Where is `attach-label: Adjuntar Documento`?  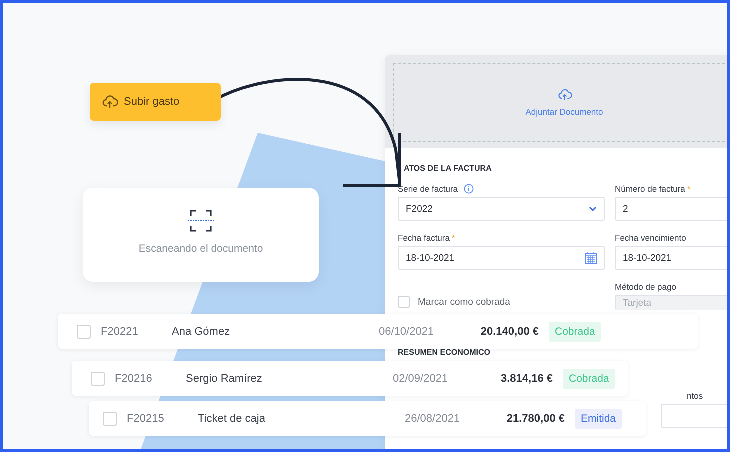 attach-label: Adjuntar Documento is located at coordinates (565, 112).